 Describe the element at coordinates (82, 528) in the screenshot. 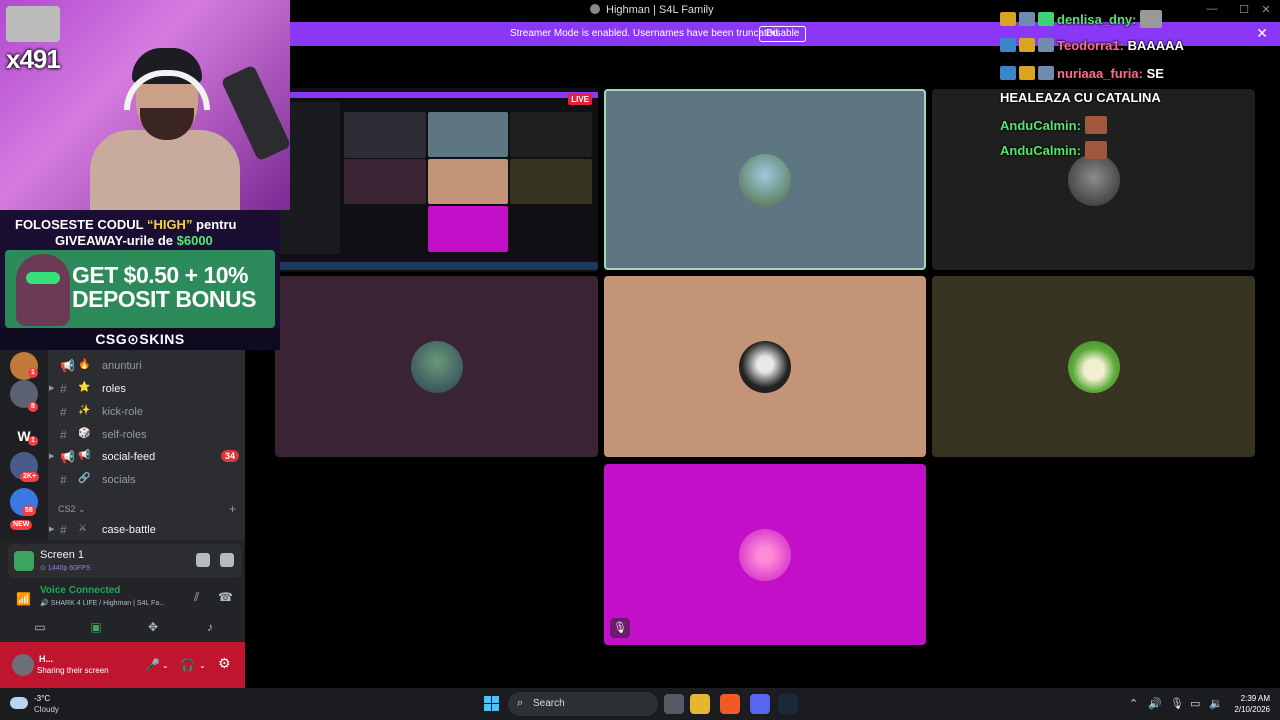

I see `channel-emoji: ⚔` at that location.